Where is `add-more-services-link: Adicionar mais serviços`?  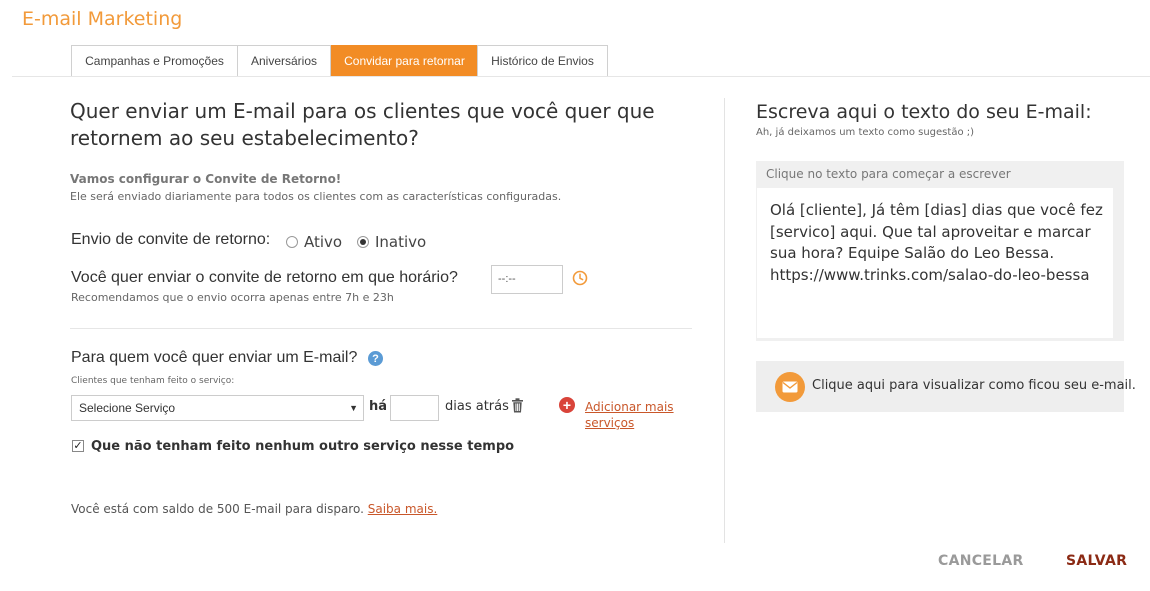
add-more-services-link: Adicionar mais serviços is located at coordinates (629, 415).